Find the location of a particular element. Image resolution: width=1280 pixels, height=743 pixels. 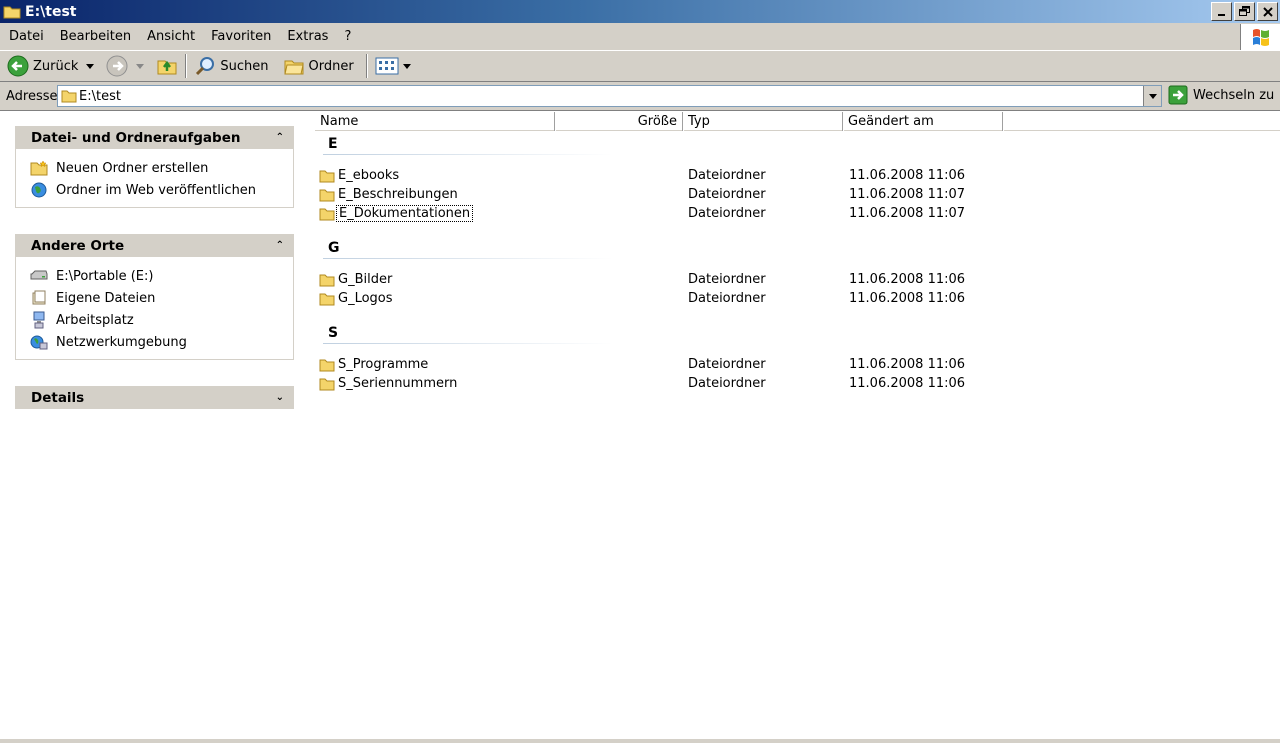

group-divider is located at coordinates (468, 154).